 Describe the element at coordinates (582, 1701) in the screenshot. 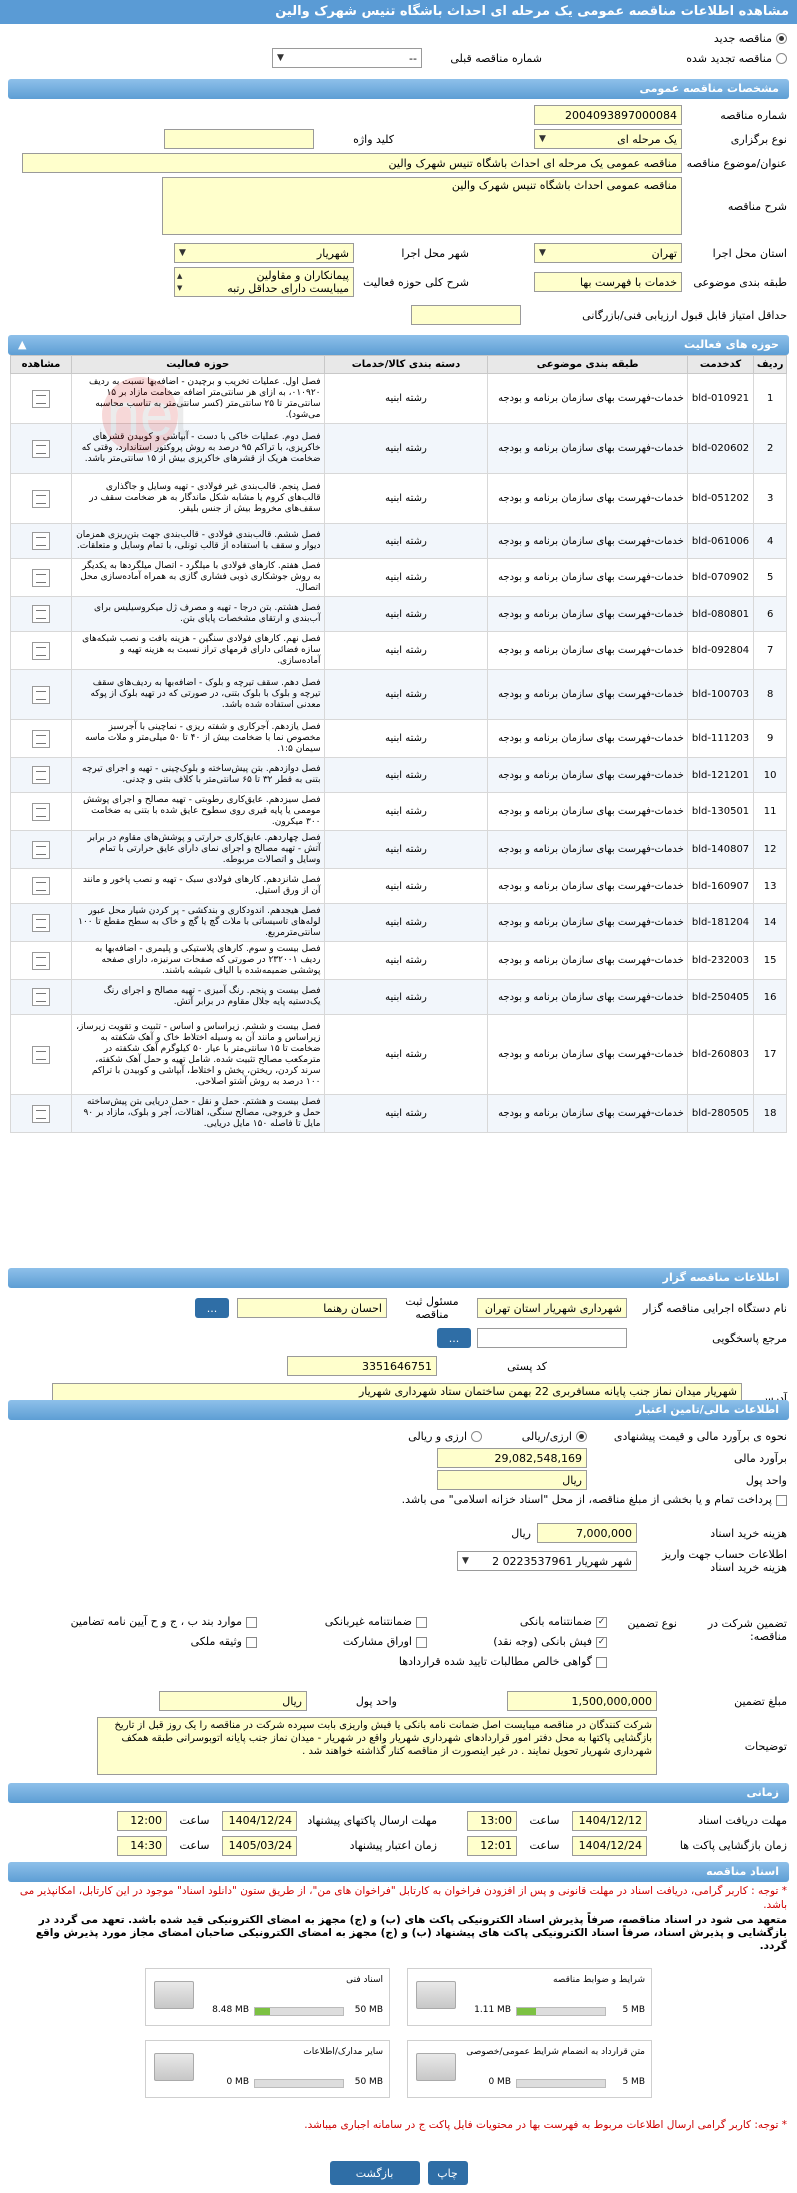

I see `guarantee-amount-field: 1,500,000,000` at that location.